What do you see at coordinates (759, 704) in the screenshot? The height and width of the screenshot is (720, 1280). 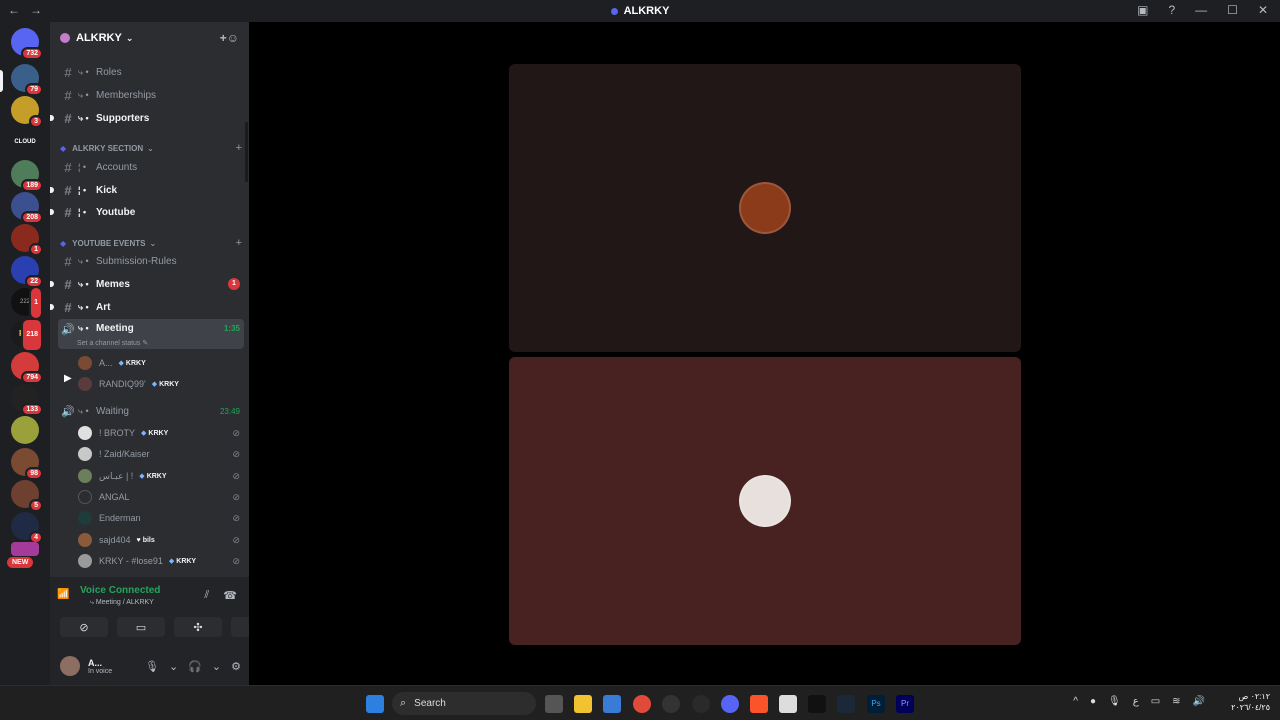 I see `brave-icon` at bounding box center [759, 704].